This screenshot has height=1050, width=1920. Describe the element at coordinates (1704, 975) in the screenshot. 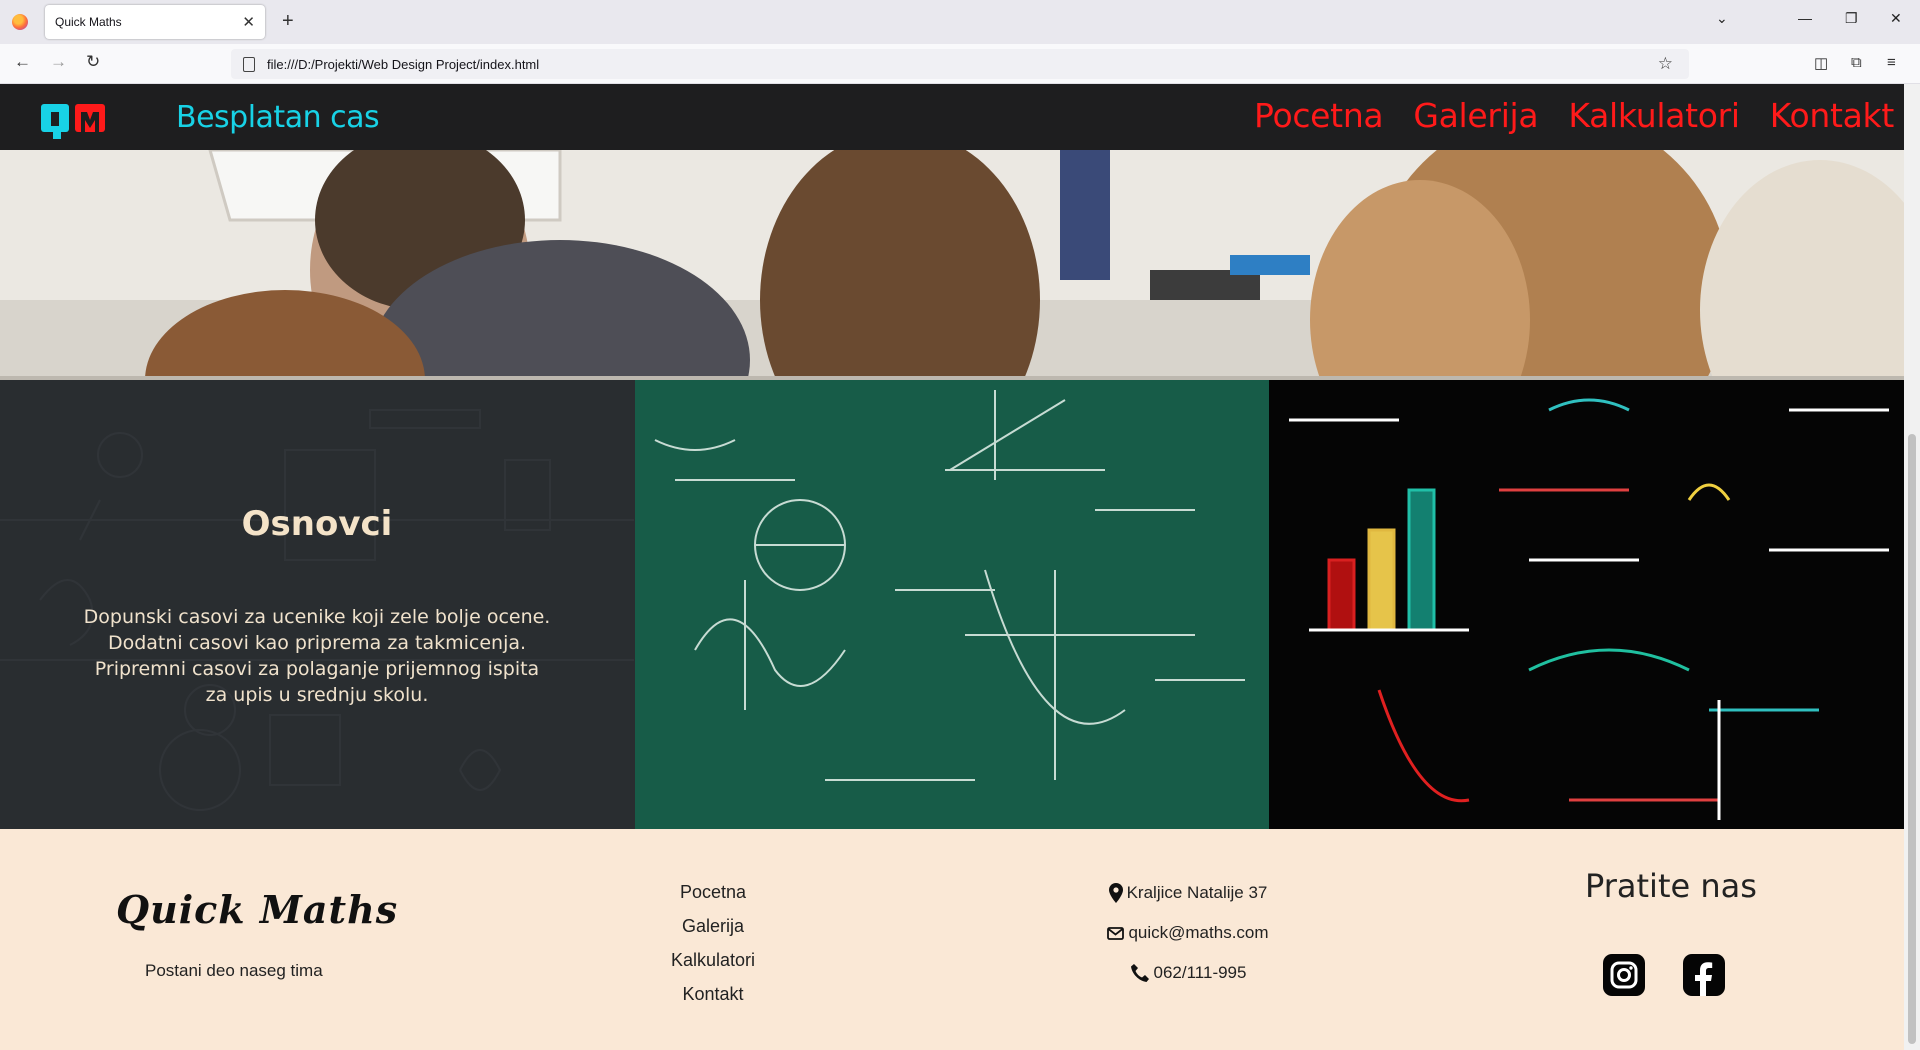

I see `facebook-icon` at that location.